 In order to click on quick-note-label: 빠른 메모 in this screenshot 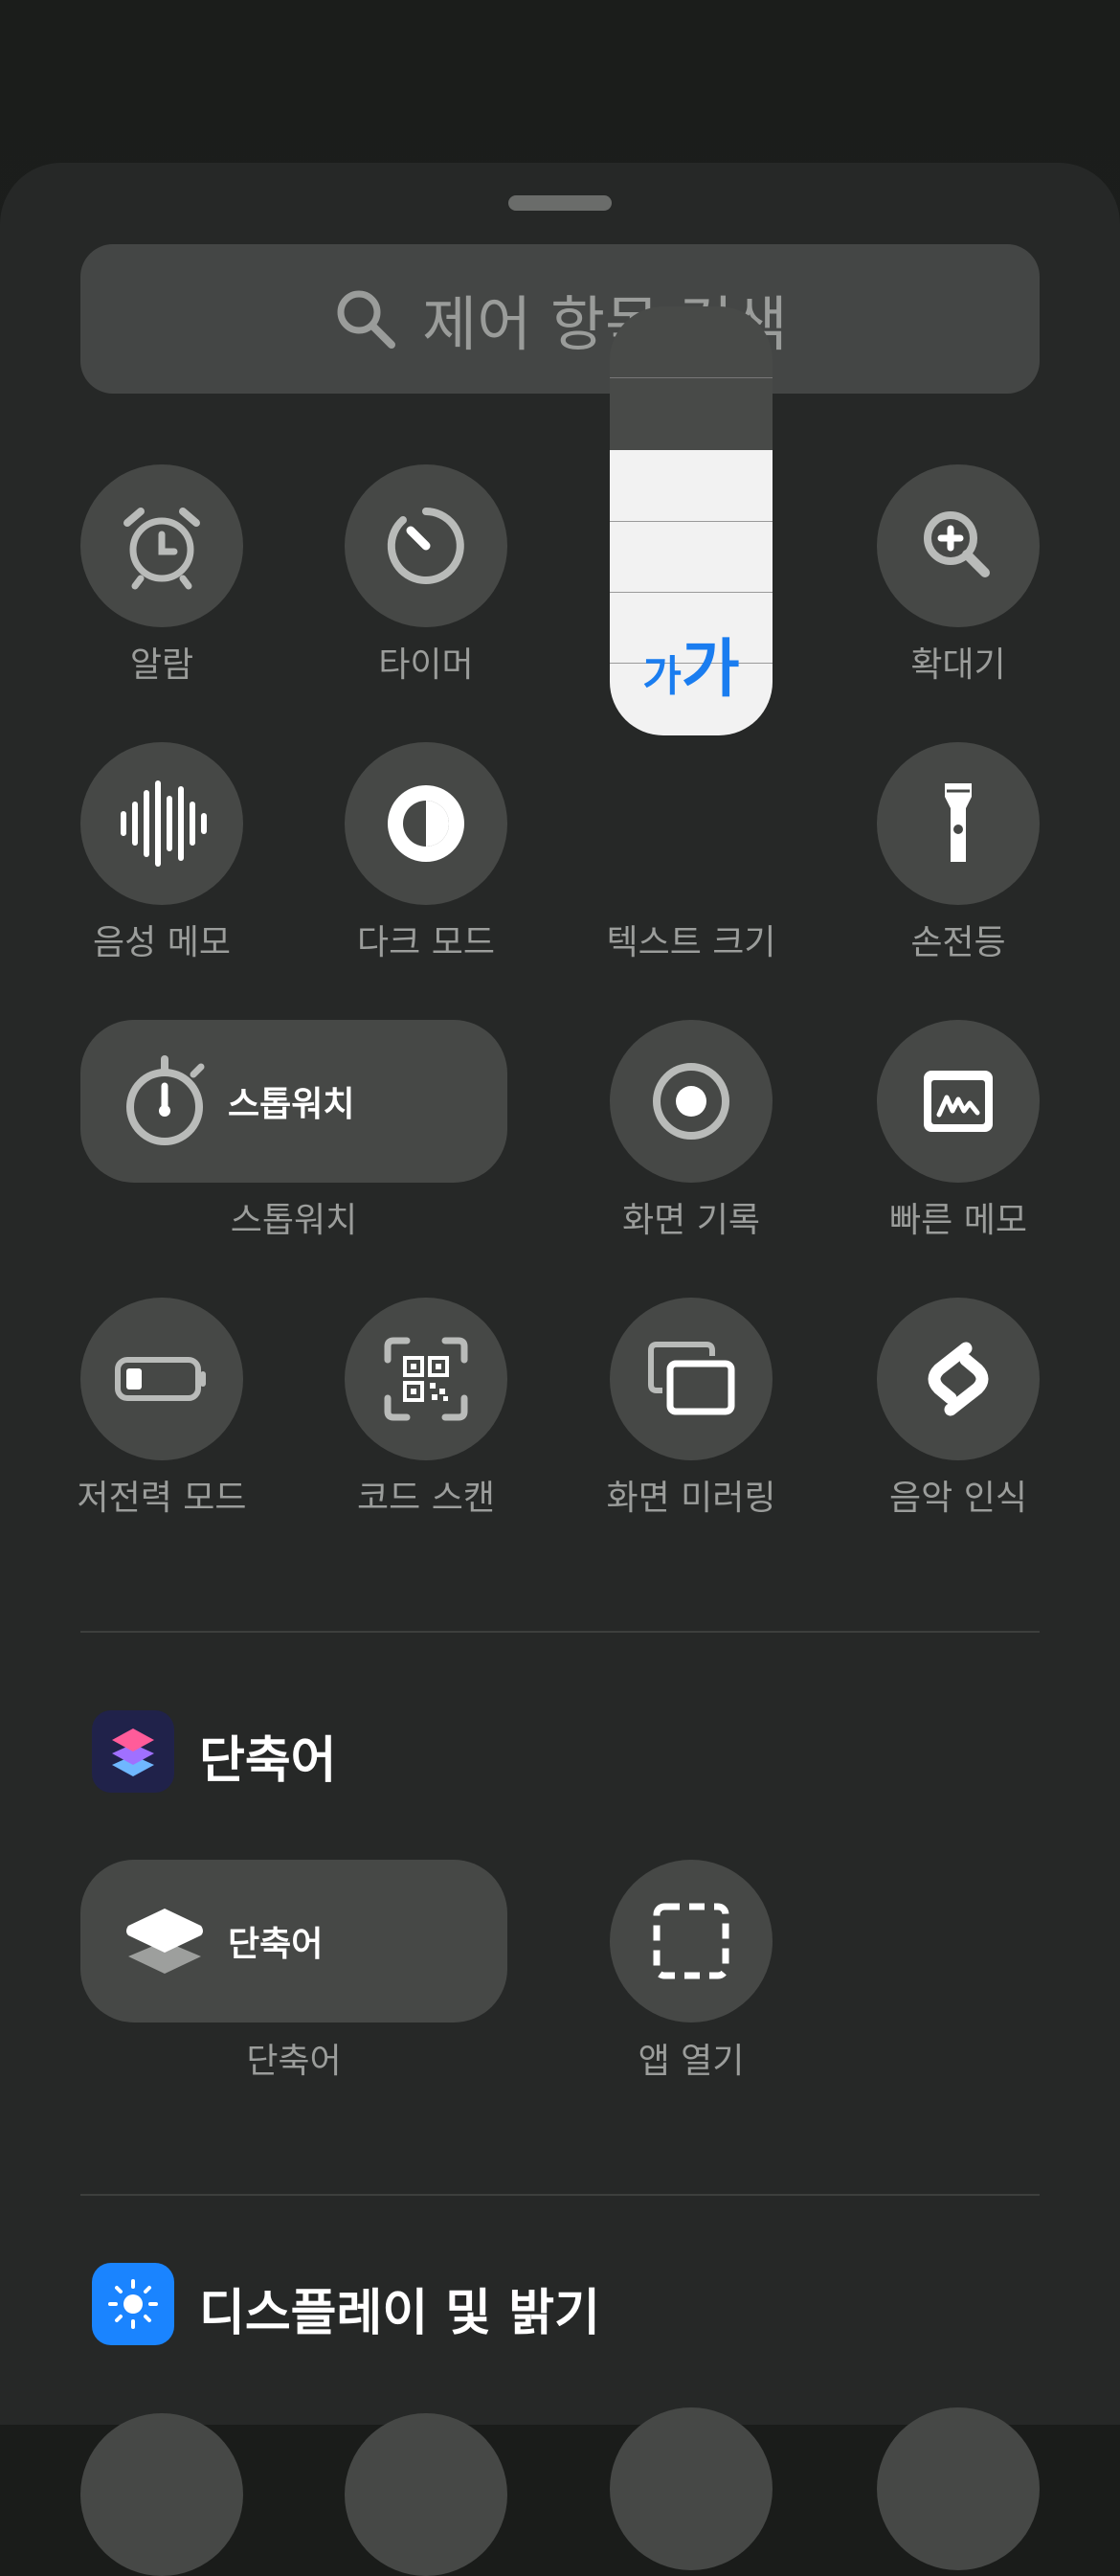, I will do `click(958, 1220)`.